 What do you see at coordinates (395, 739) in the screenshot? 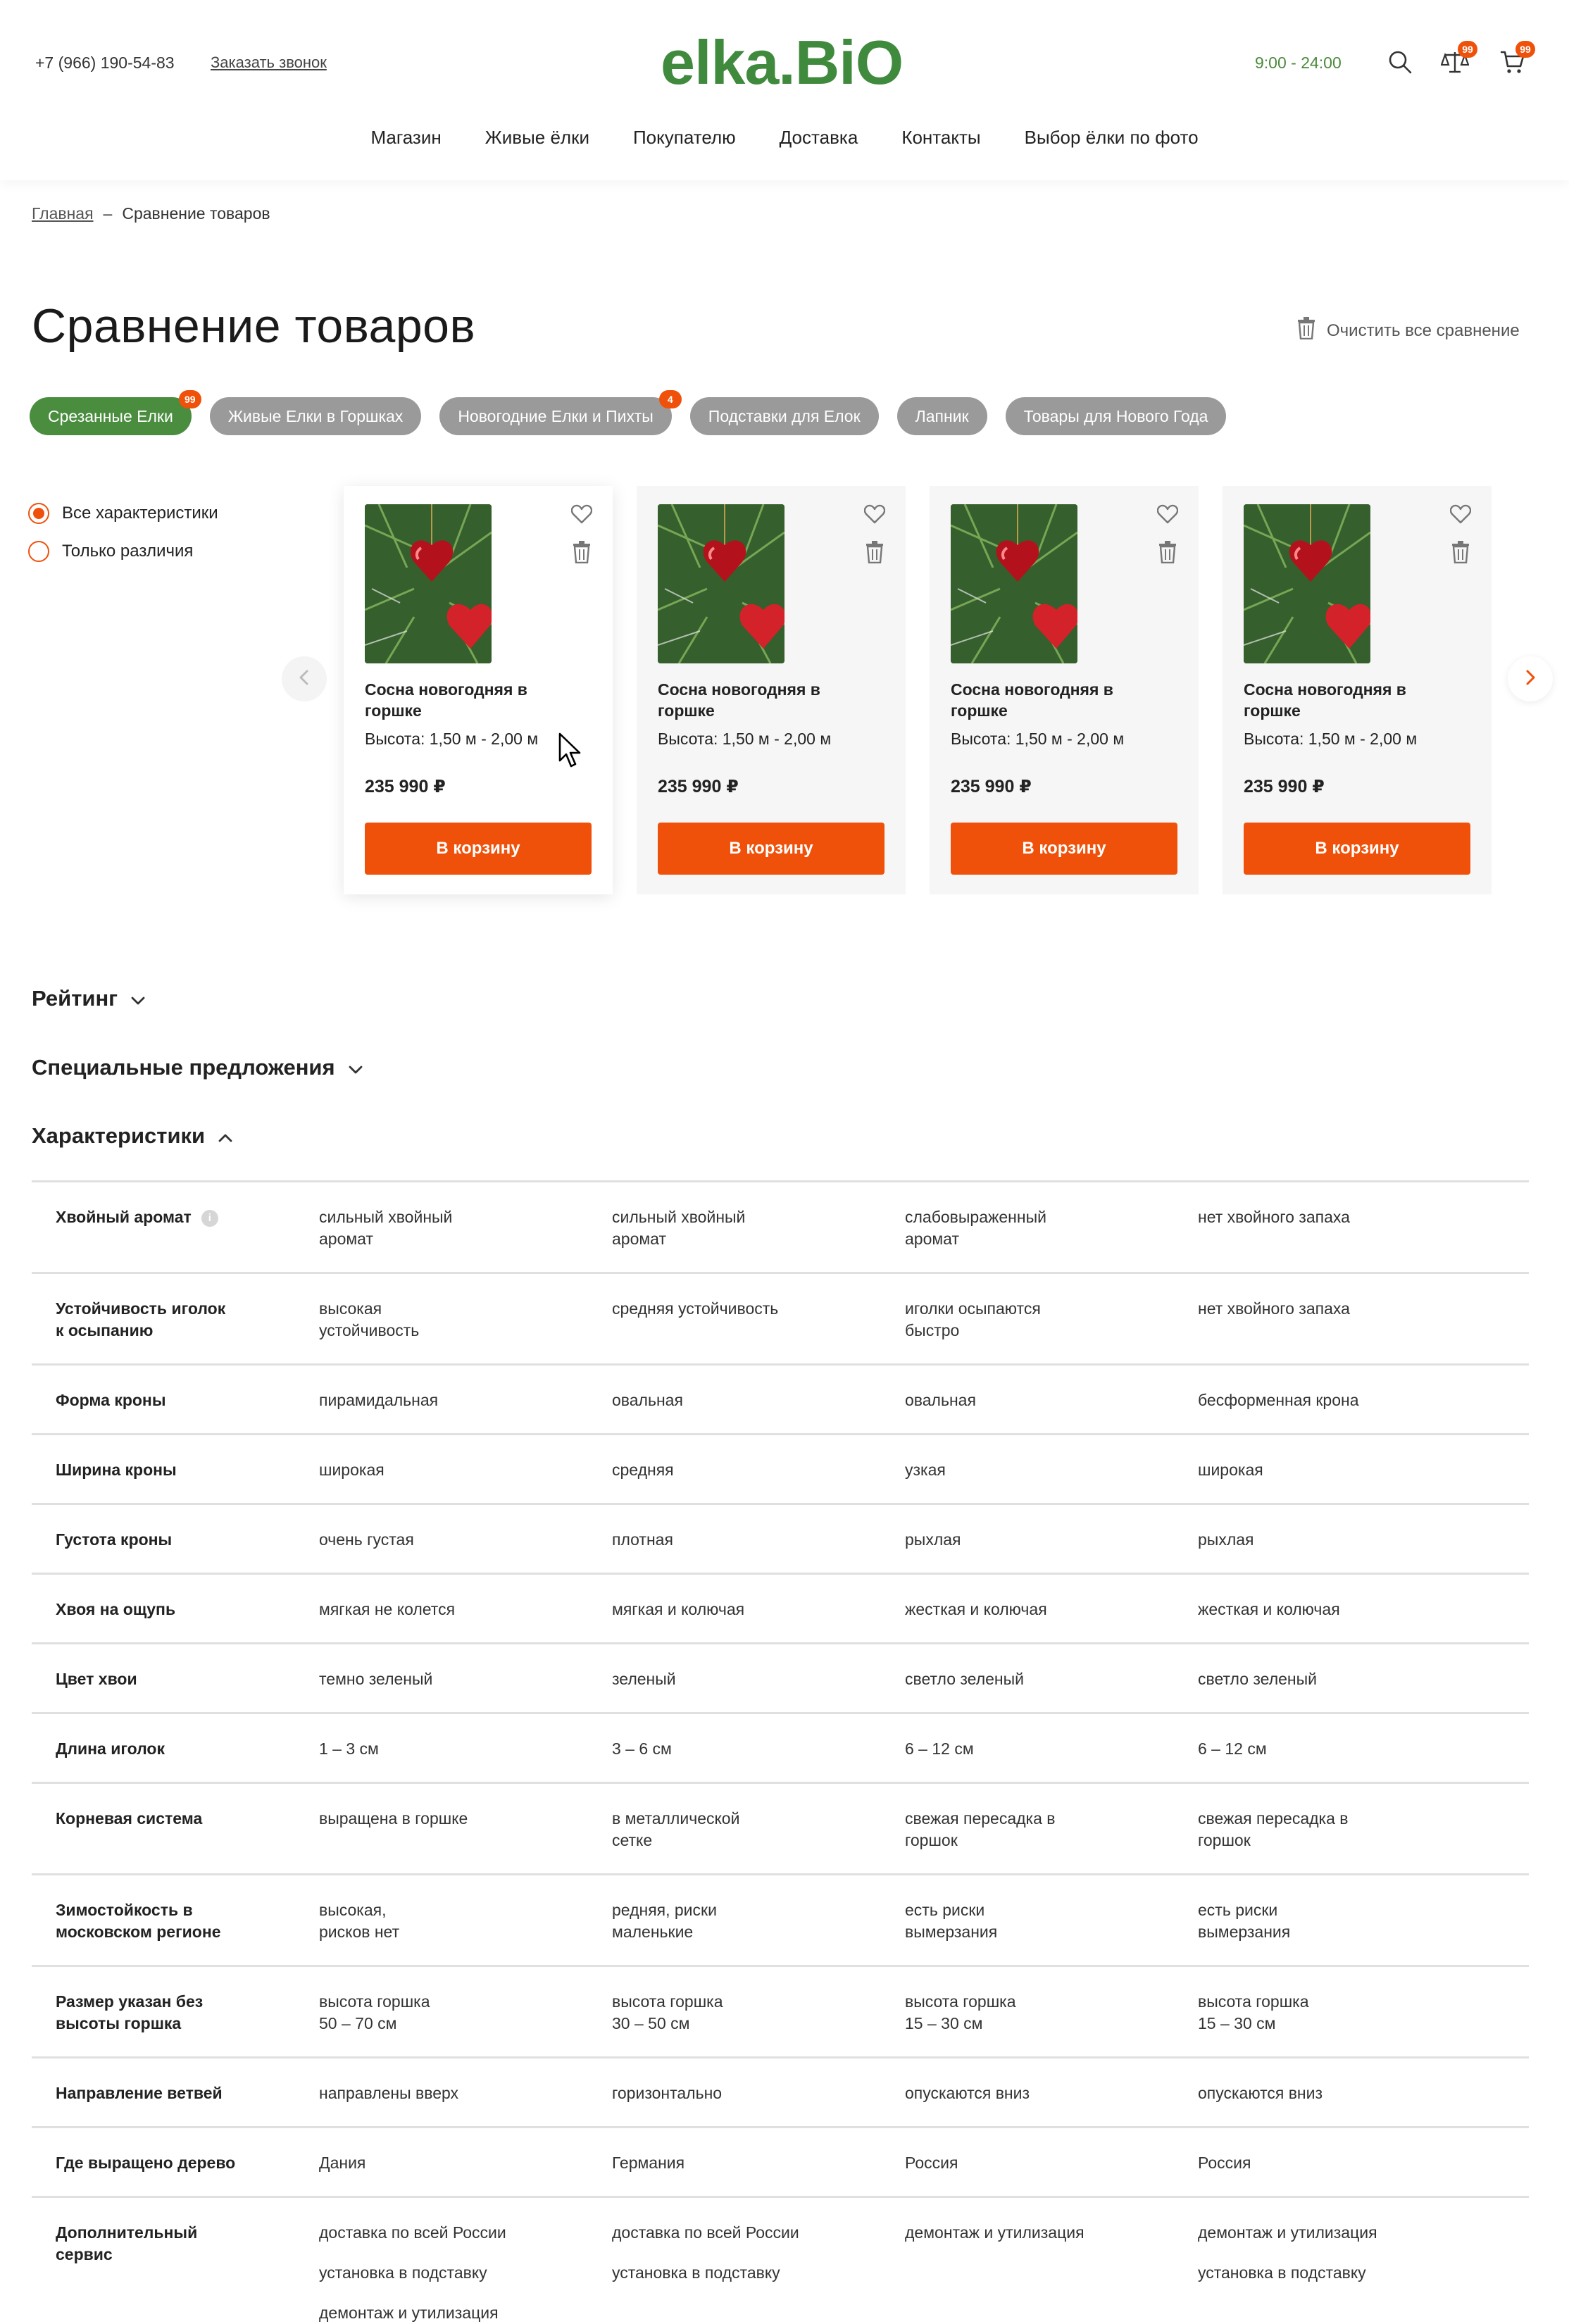
I see `height-label: Высота:` at bounding box center [395, 739].